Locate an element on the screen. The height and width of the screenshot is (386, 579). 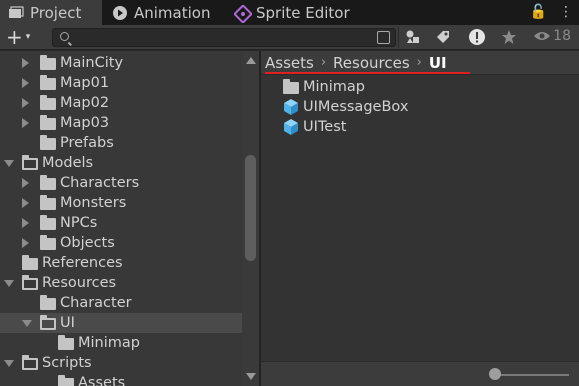
filter-by-type-button is located at coordinates (413, 37).